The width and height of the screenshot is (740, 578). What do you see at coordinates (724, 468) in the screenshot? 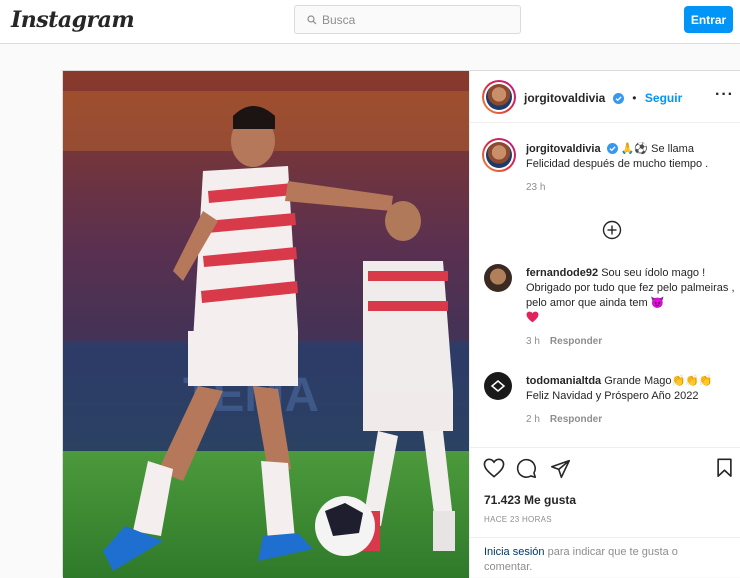
I see `save-bookmark-icon` at bounding box center [724, 468].